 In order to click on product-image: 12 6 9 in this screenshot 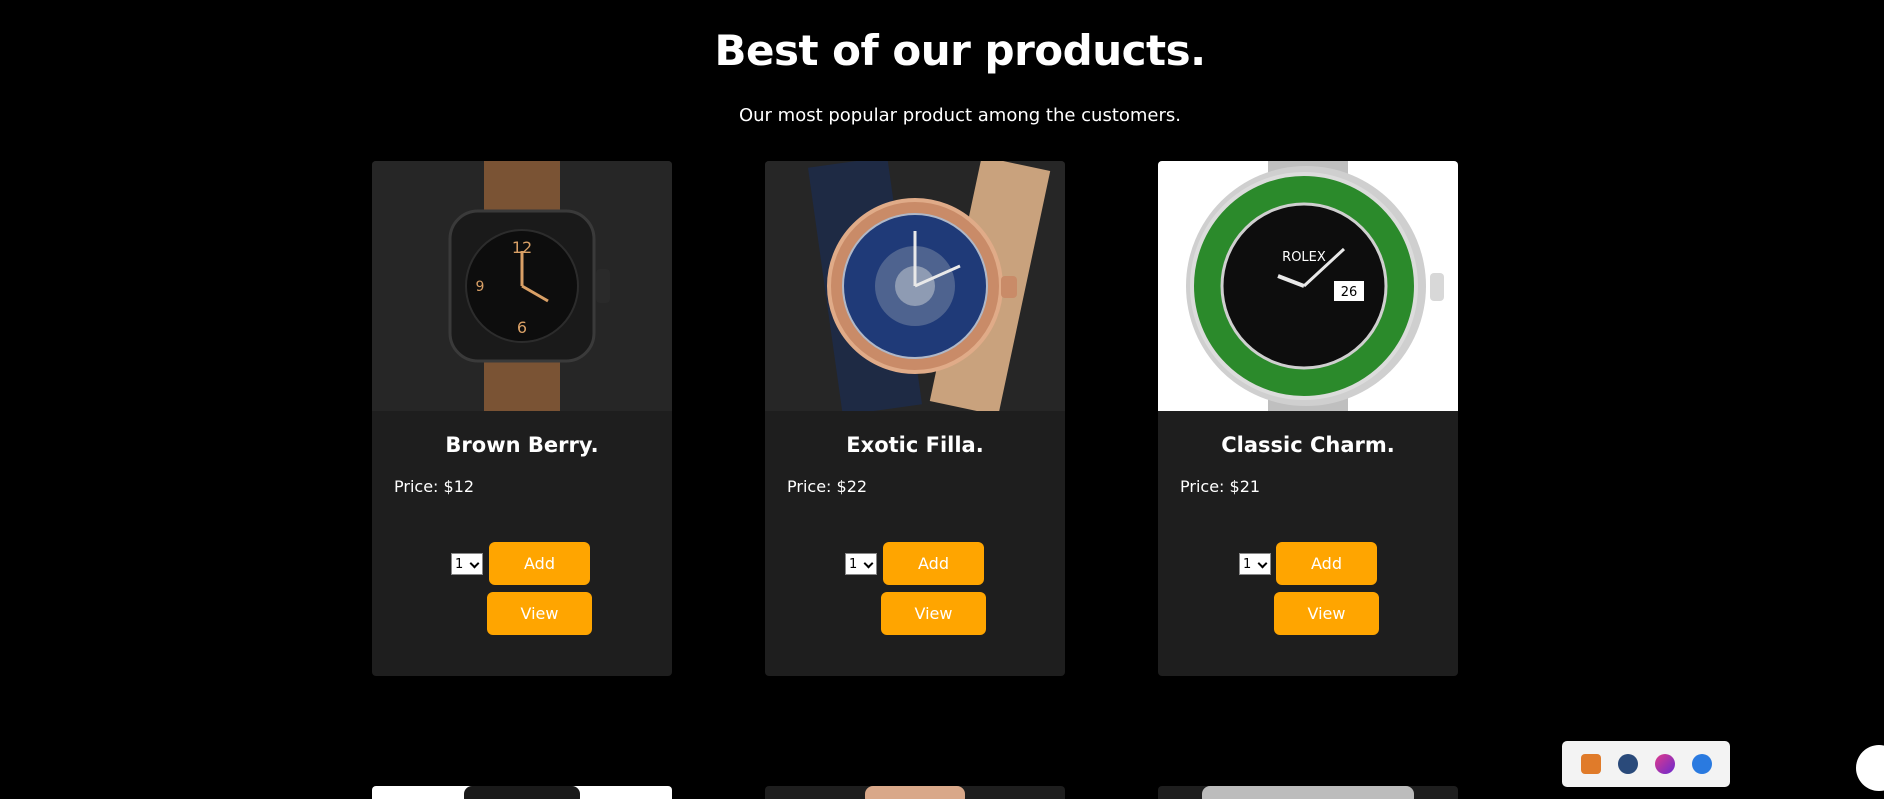, I will do `click(522, 286)`.